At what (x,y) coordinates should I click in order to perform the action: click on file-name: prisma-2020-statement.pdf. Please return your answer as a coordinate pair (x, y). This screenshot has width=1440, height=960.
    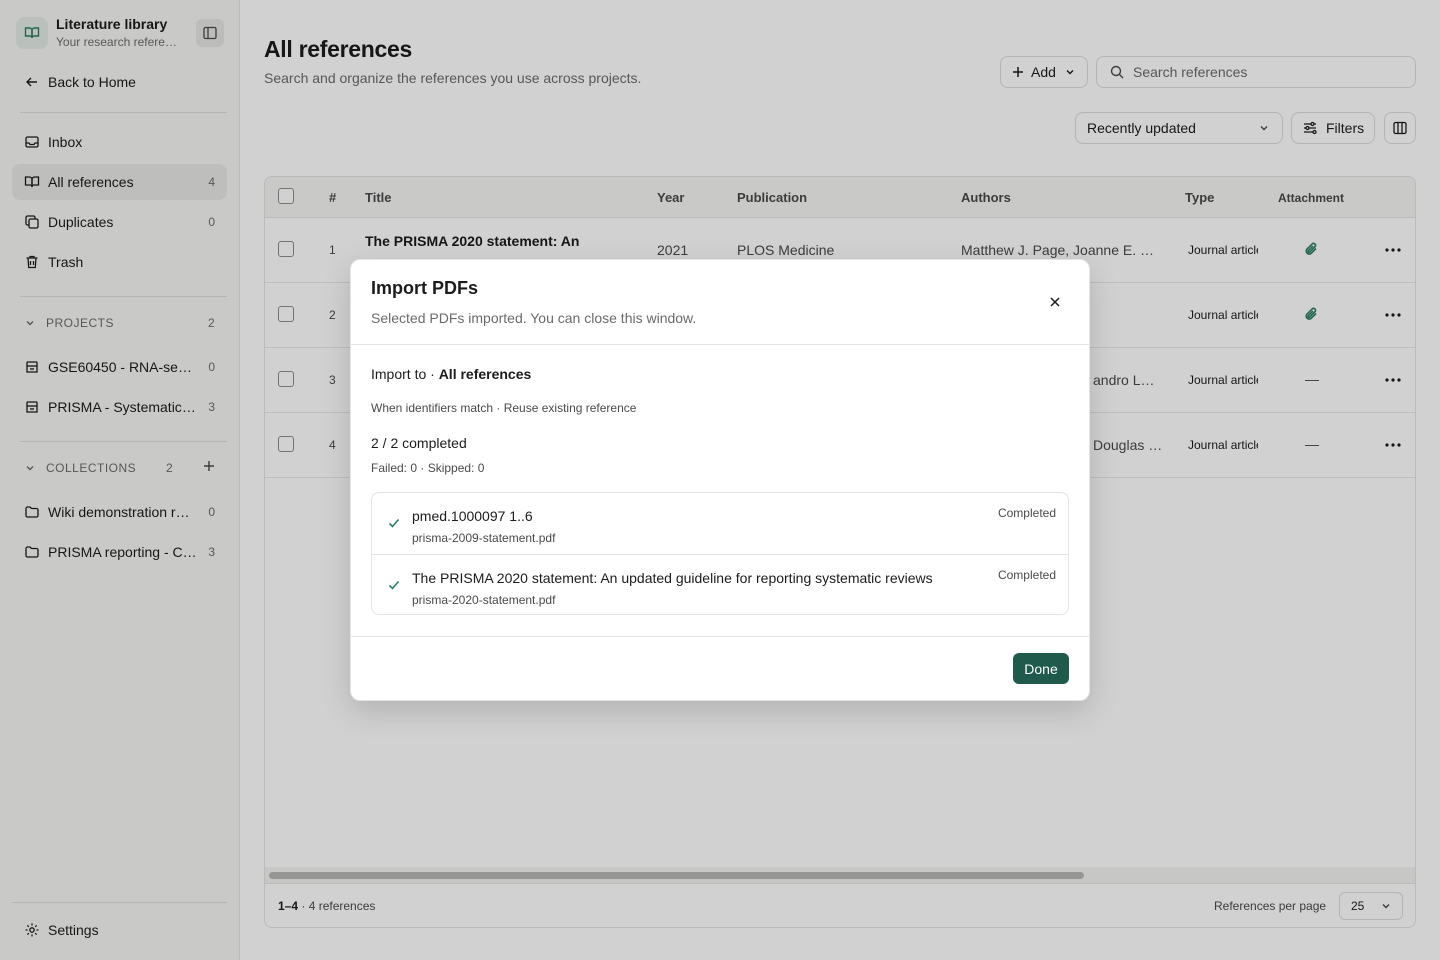
    Looking at the image, I should click on (484, 600).